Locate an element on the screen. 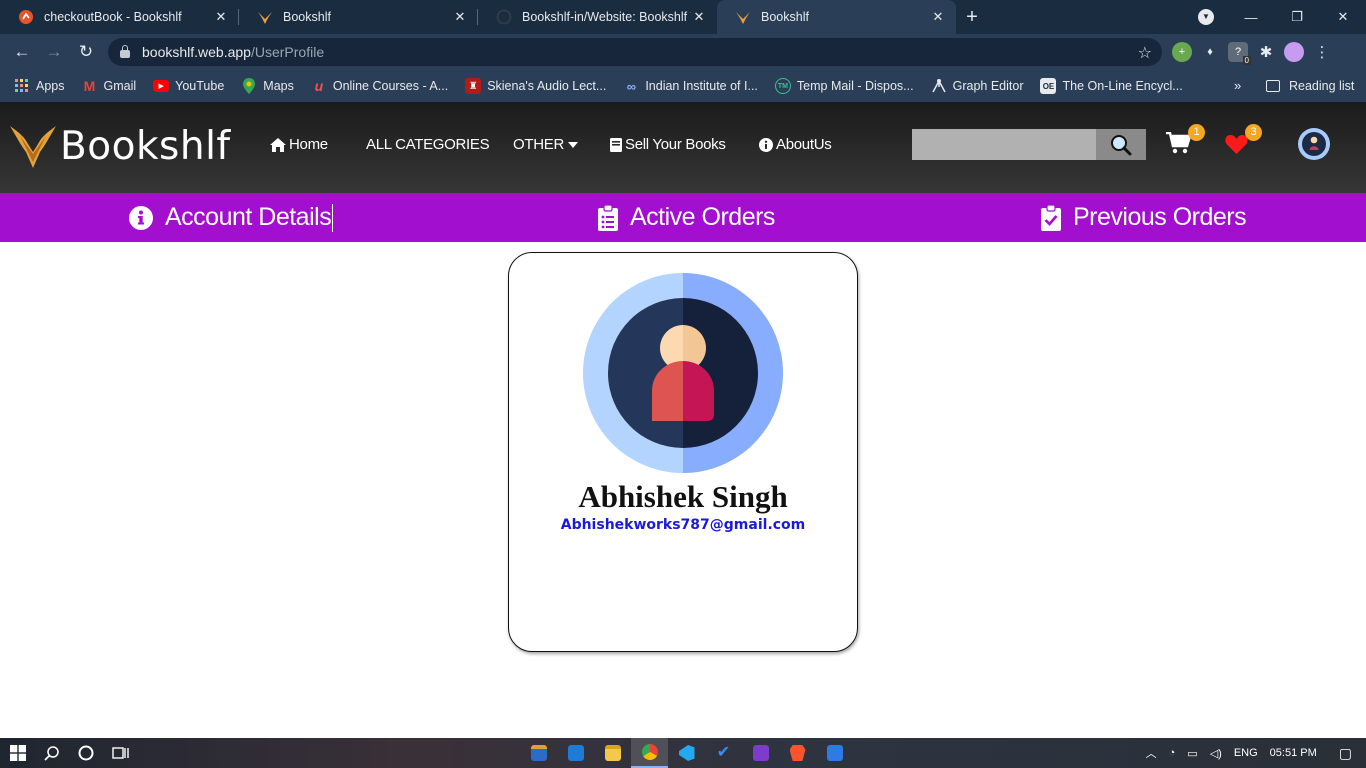  new-tab-button: + is located at coordinates (972, 17).